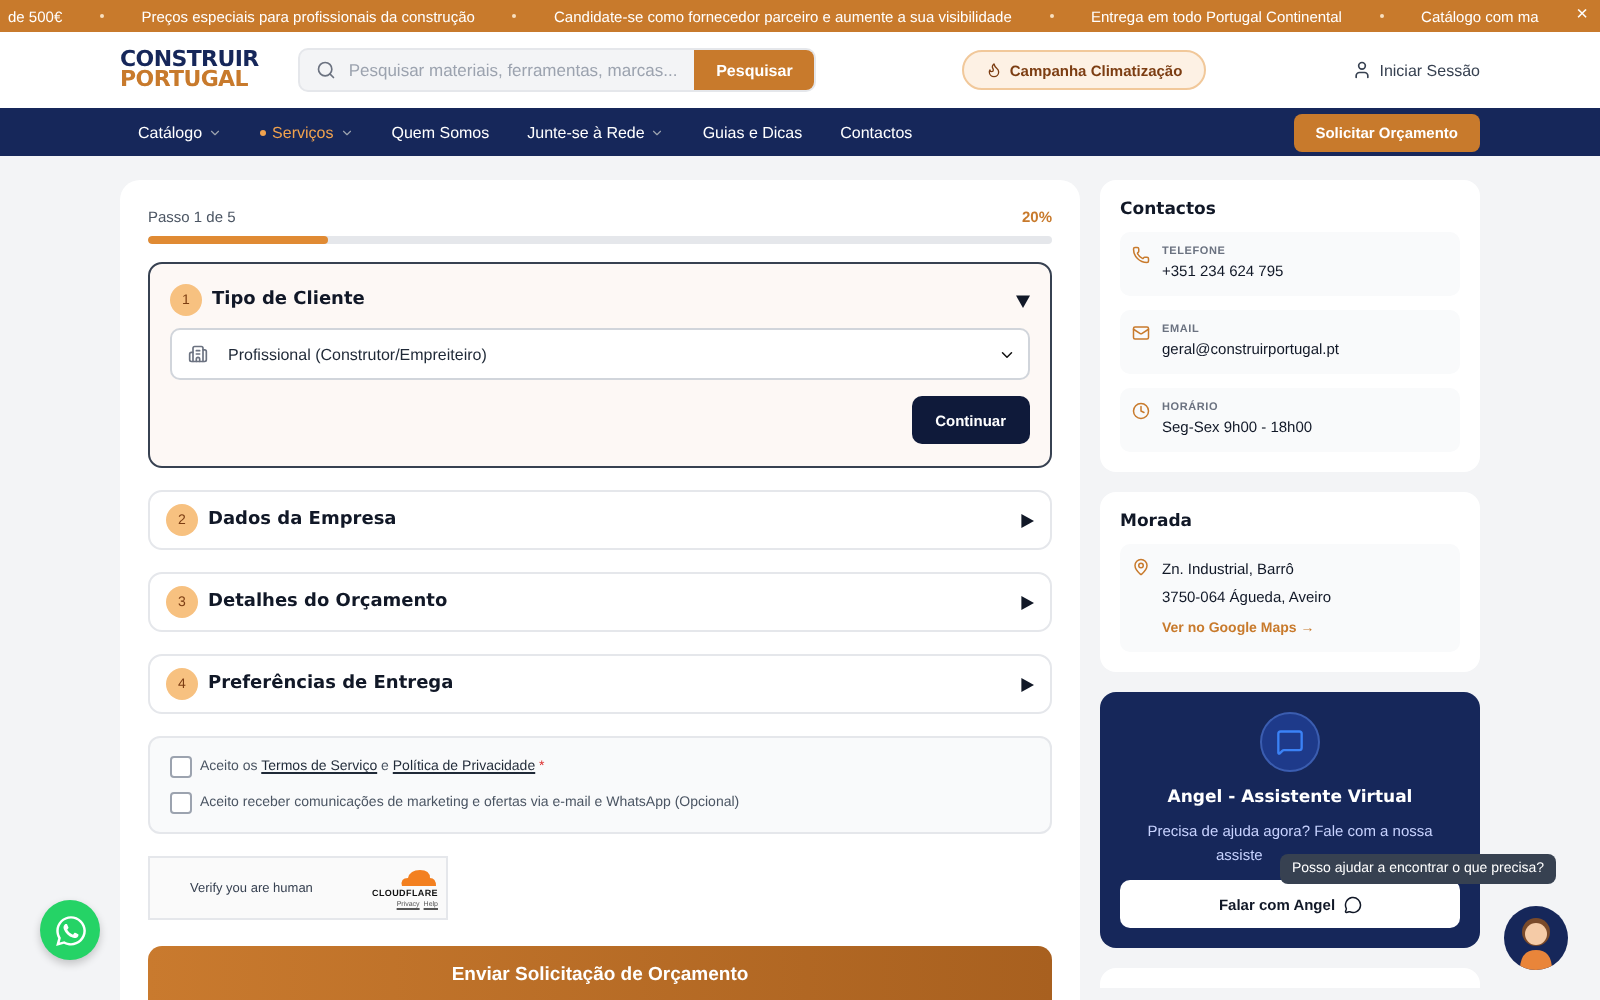 This screenshot has height=1000, width=1600. What do you see at coordinates (1290, 742) in the screenshot?
I see `chat-bubble-icon` at bounding box center [1290, 742].